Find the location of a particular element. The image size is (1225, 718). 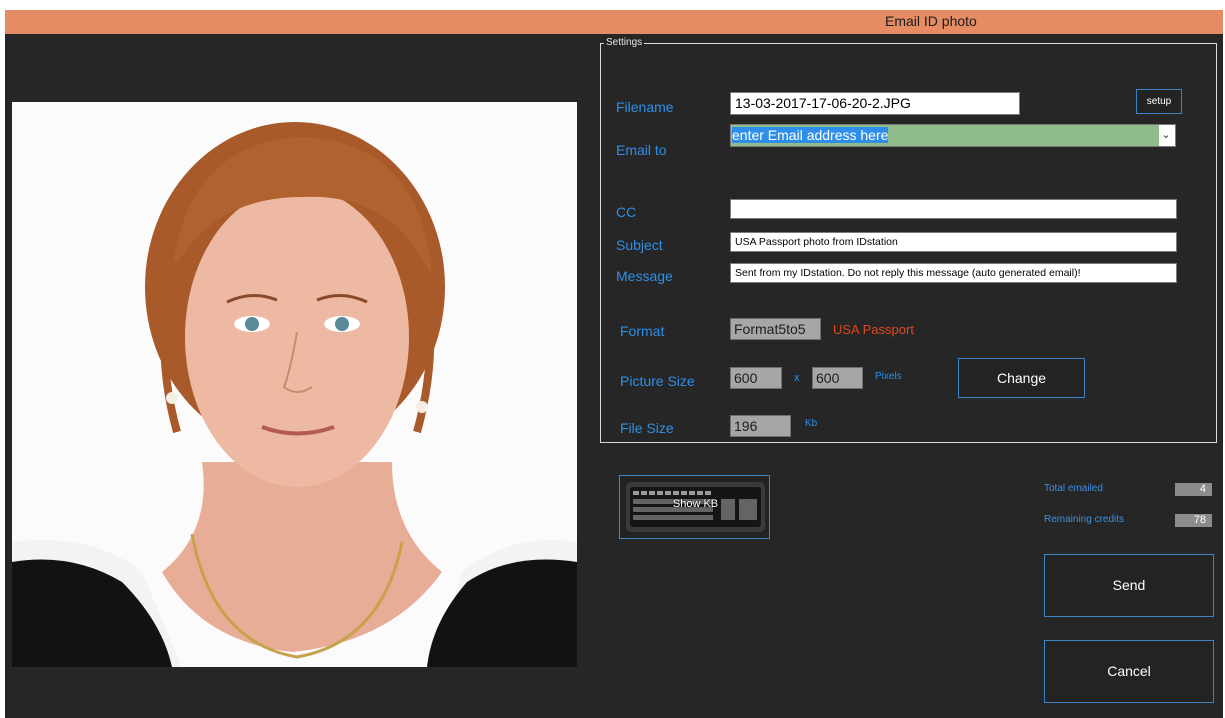

cc-field is located at coordinates (953, 209).